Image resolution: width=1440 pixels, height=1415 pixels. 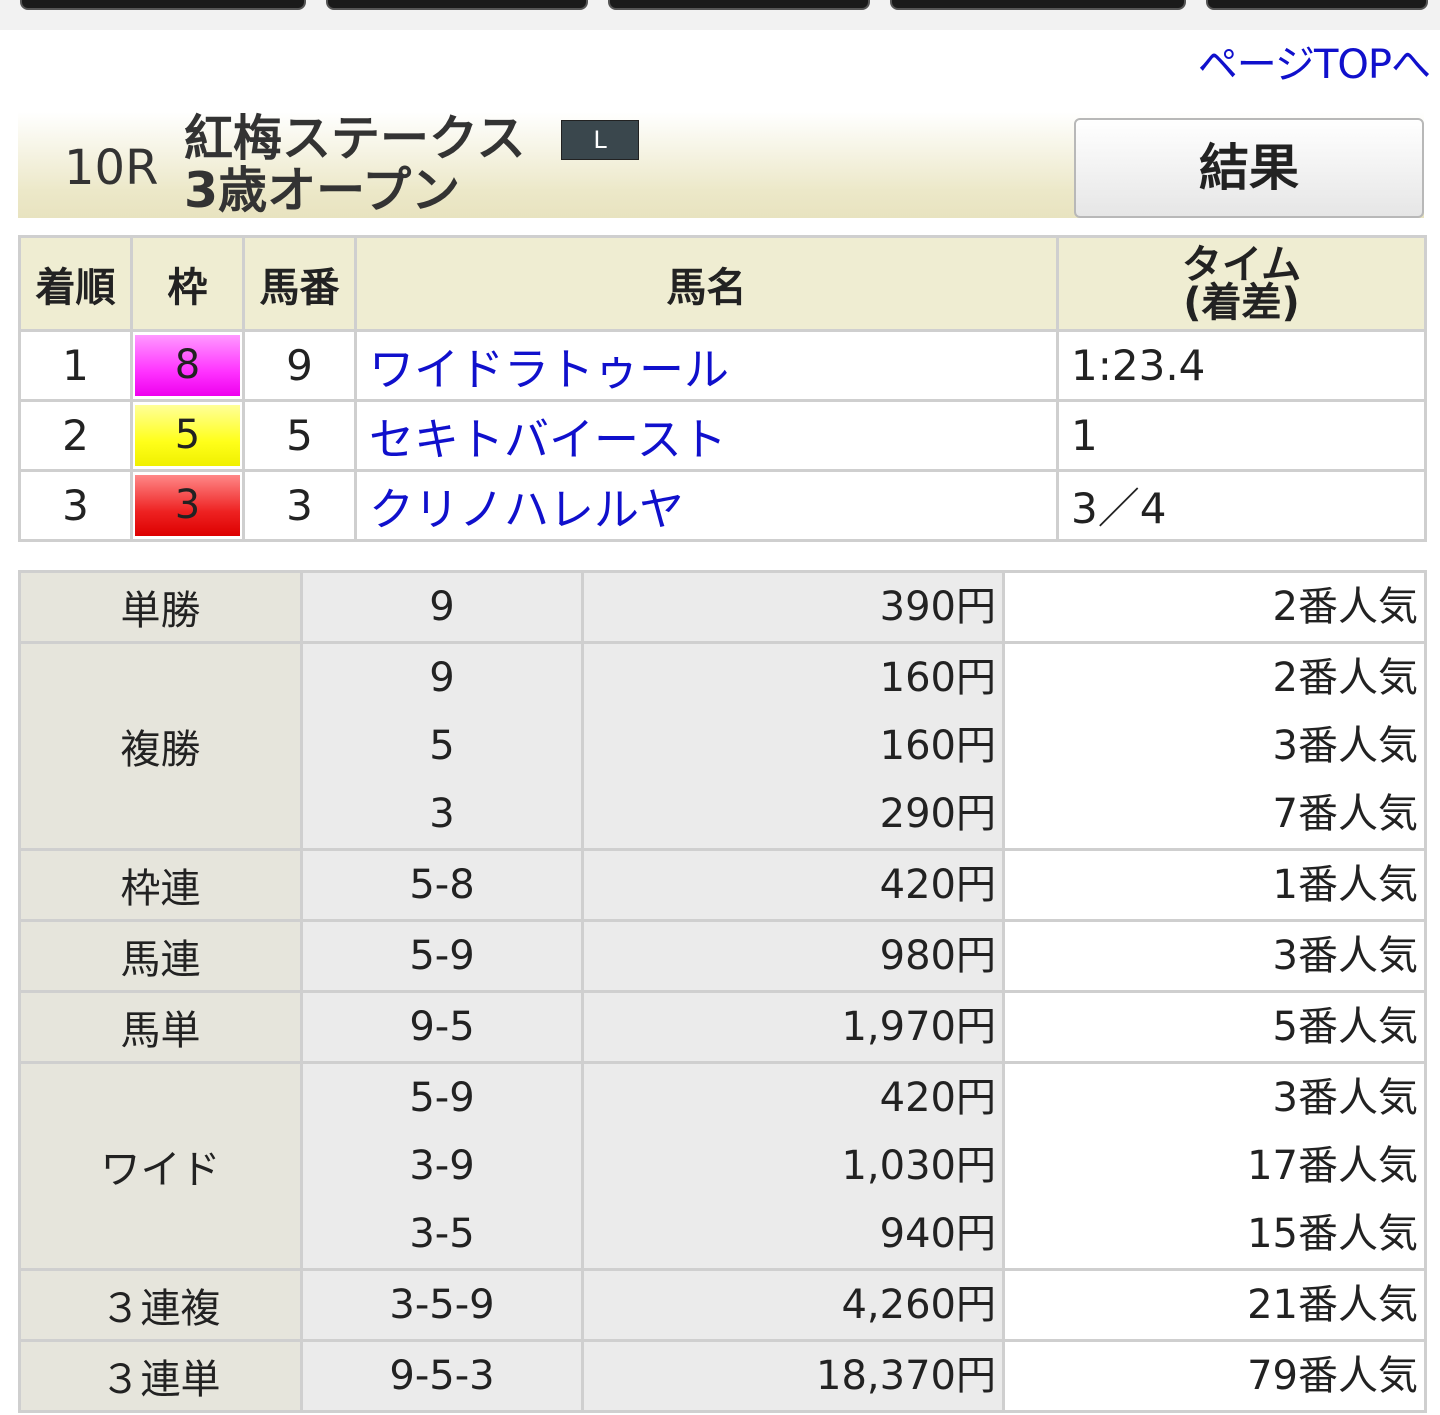 I want to click on umaban-cell: 5, so click(x=299, y=435).